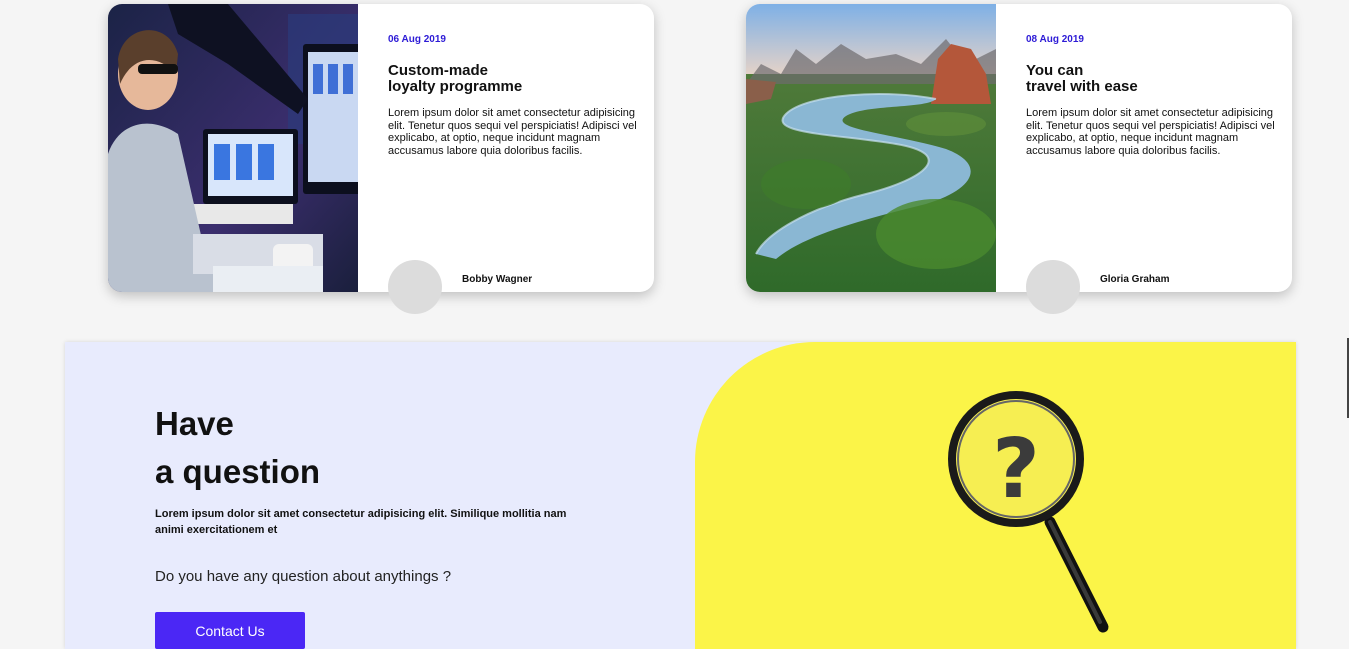 The image size is (1349, 649). Describe the element at coordinates (233, 148) in the screenshot. I see `card-image-developer` at that location.